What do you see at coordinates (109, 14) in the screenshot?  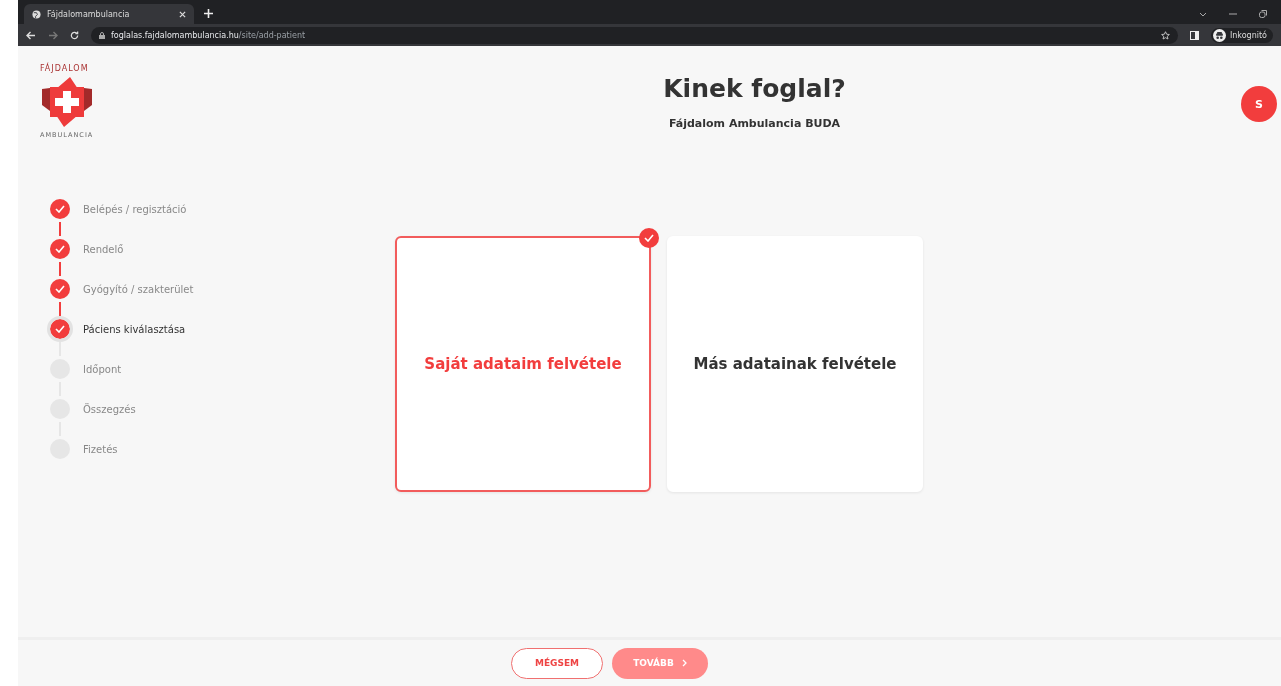 I see `browser-tab: Fájdalomambulancia` at bounding box center [109, 14].